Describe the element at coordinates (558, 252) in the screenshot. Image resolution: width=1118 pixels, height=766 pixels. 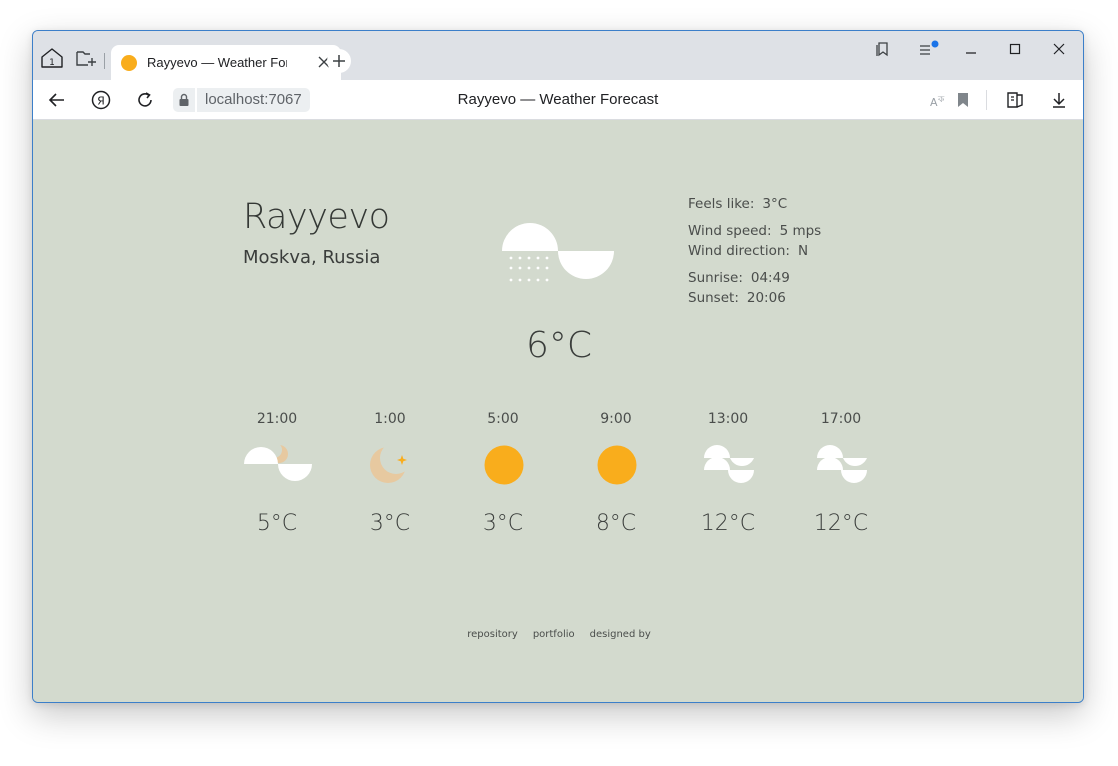
I see `cloud-rain-icon` at that location.